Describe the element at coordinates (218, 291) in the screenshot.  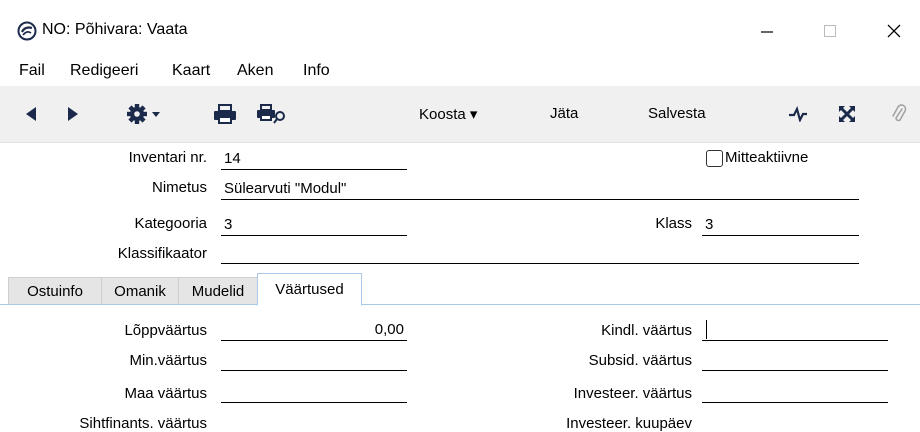
I see `tab-mudelid: Mudelid` at that location.